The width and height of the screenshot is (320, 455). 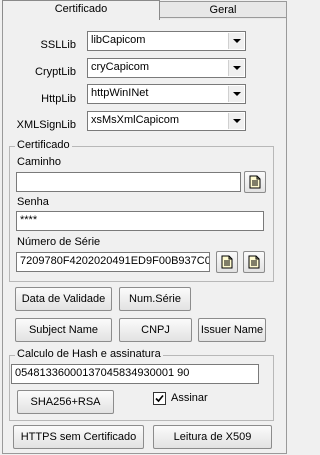 What do you see at coordinates (212, 437) in the screenshot?
I see `leitura-x509-button: Leitura de X509` at bounding box center [212, 437].